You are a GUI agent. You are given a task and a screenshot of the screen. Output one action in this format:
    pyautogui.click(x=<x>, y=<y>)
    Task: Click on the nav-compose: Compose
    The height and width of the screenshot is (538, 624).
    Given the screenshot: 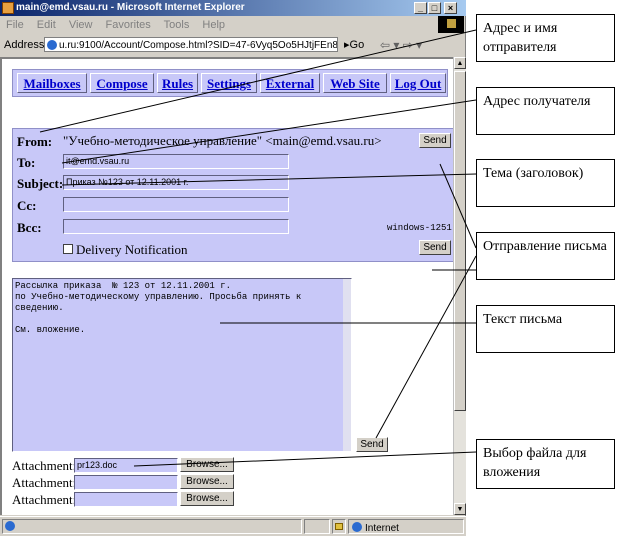 What is the action you would take?
    pyautogui.click(x=122, y=83)
    